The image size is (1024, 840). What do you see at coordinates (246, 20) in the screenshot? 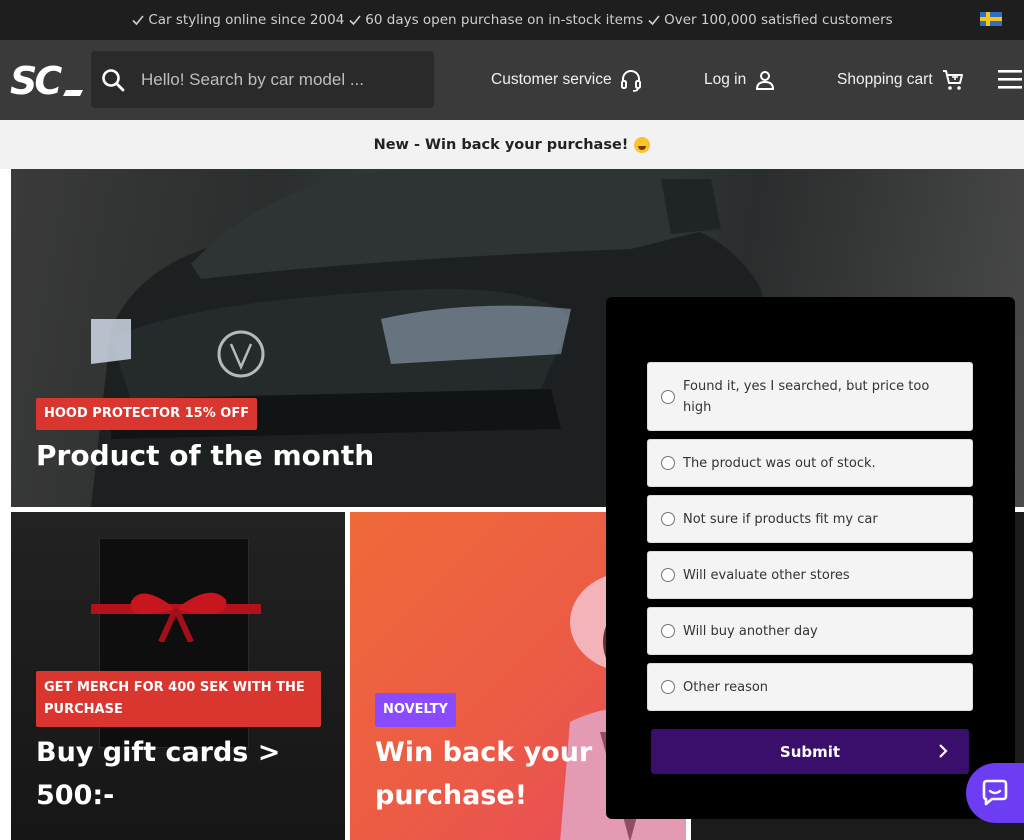
I see `usp-text: Car styling online since 2004` at bounding box center [246, 20].